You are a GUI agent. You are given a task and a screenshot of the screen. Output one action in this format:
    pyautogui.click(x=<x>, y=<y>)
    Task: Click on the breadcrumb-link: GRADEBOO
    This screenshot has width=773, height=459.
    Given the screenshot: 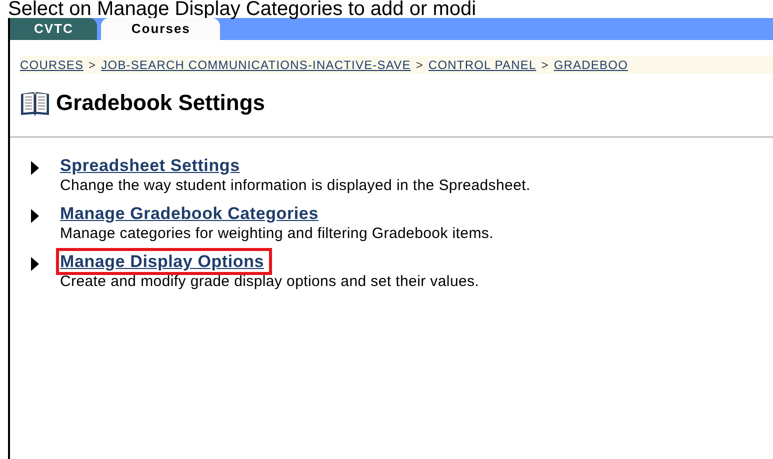 What is the action you would take?
    pyautogui.click(x=591, y=65)
    